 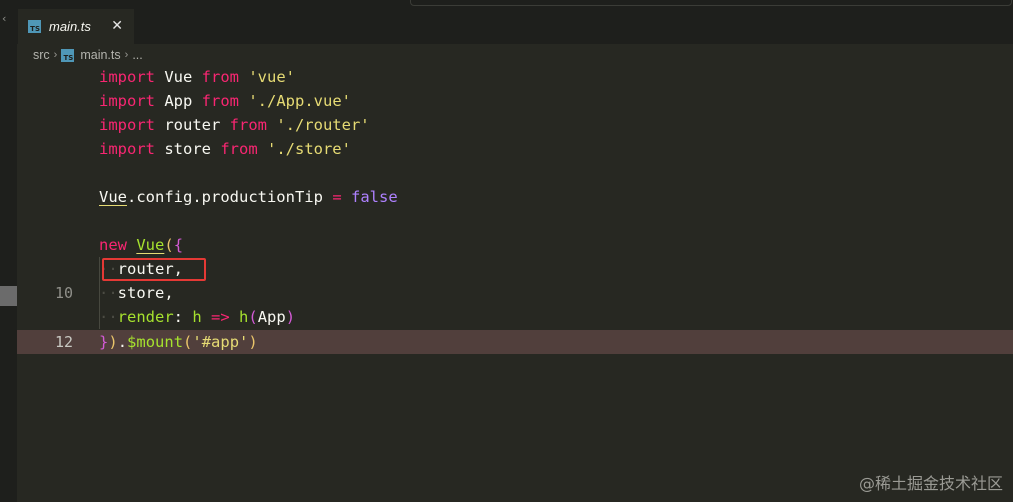 What do you see at coordinates (930, 483) in the screenshot?
I see `watermark: @稀土掘金技术社区` at bounding box center [930, 483].